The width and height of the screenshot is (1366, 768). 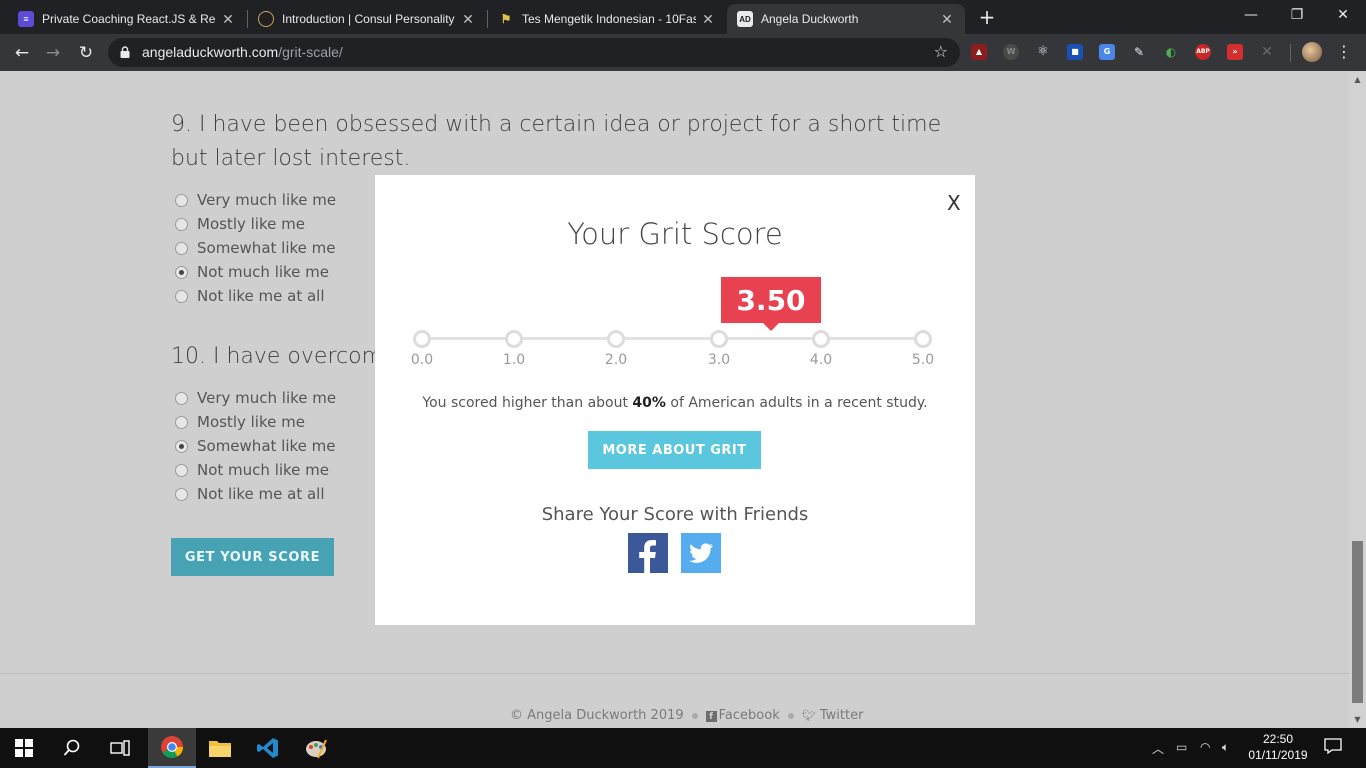 I want to click on q9-option-somewhat: Somewhat like me, so click(x=255, y=248).